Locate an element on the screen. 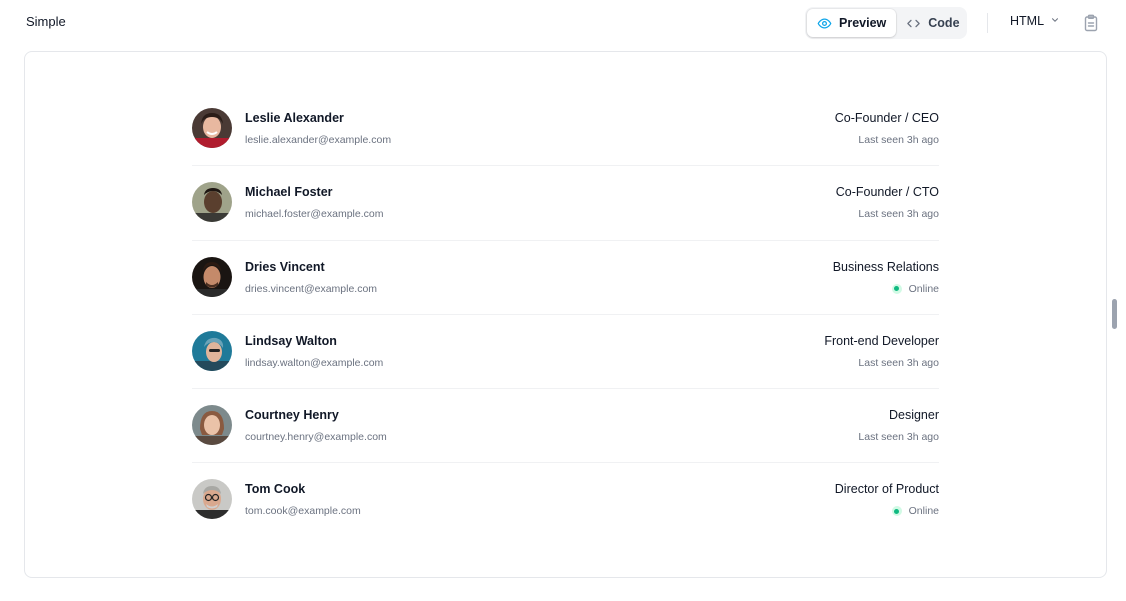  code-tab: Code is located at coordinates (932, 23).